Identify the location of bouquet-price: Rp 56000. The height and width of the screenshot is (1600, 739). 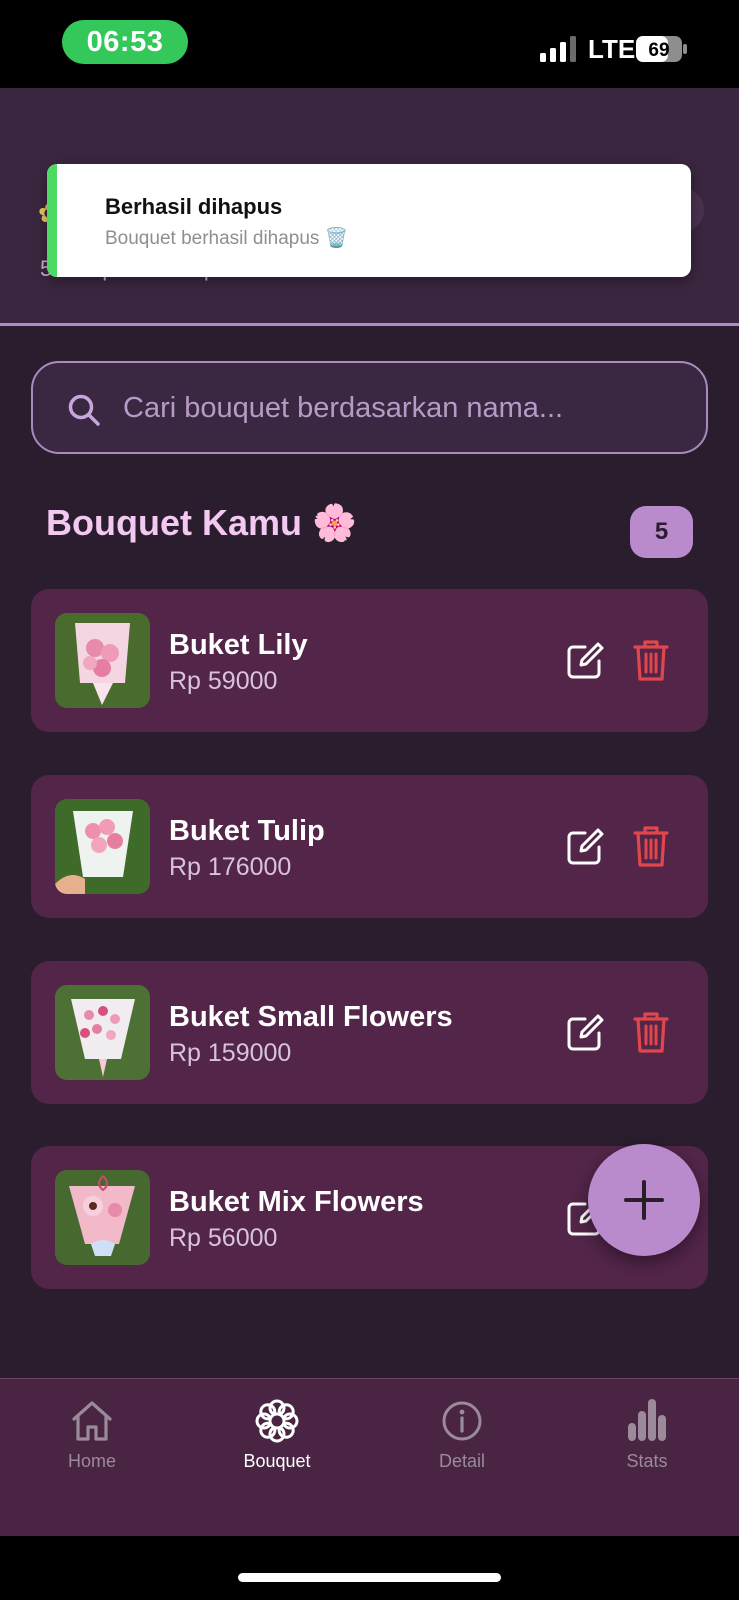
(223, 1238).